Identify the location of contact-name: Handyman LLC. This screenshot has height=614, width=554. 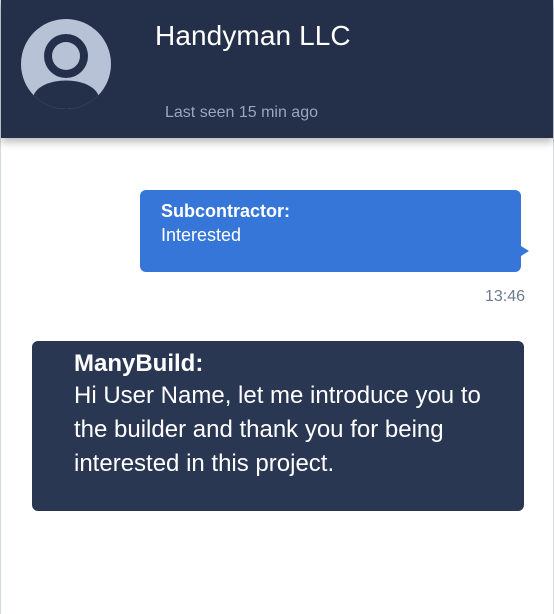
(253, 35).